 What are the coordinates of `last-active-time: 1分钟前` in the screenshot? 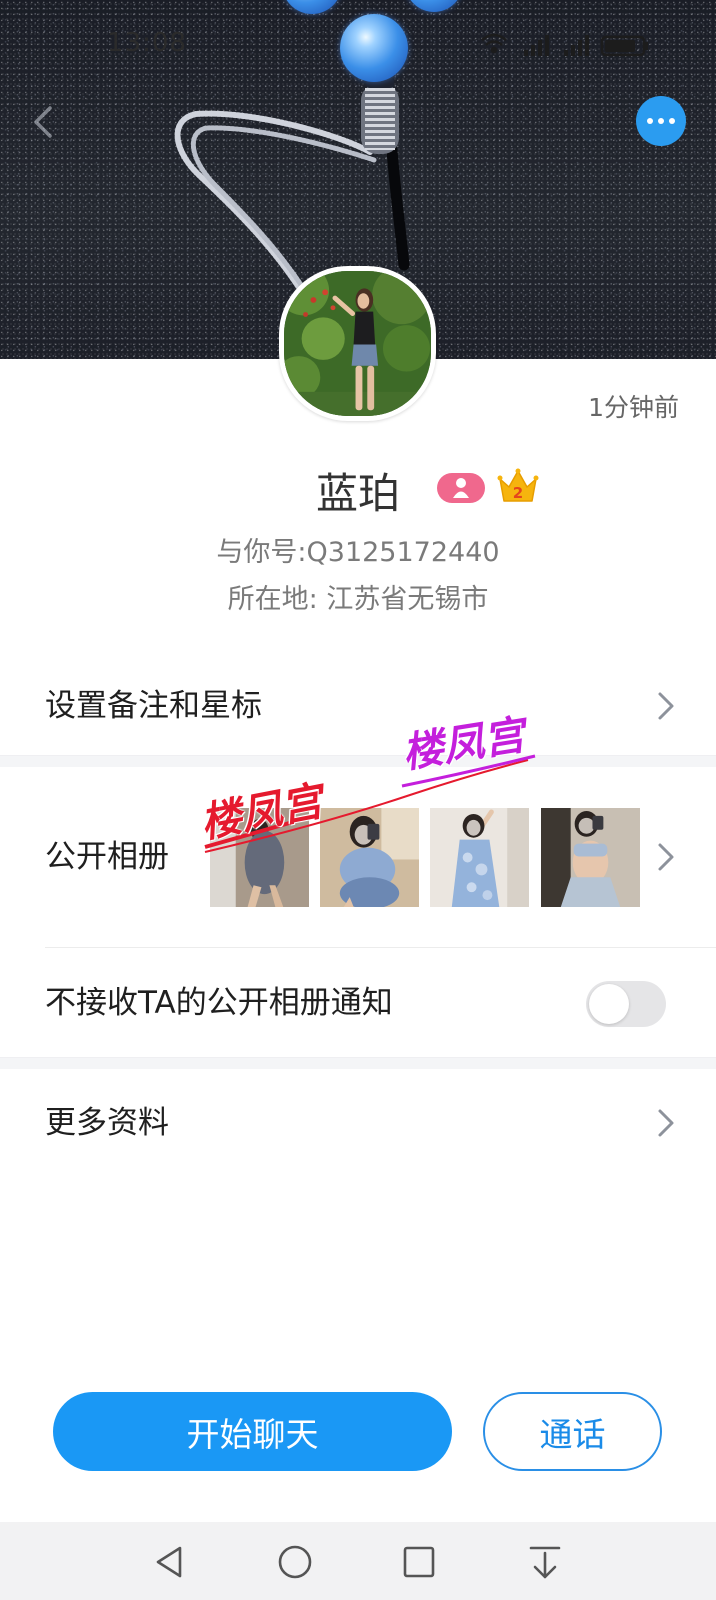 It's located at (633, 407).